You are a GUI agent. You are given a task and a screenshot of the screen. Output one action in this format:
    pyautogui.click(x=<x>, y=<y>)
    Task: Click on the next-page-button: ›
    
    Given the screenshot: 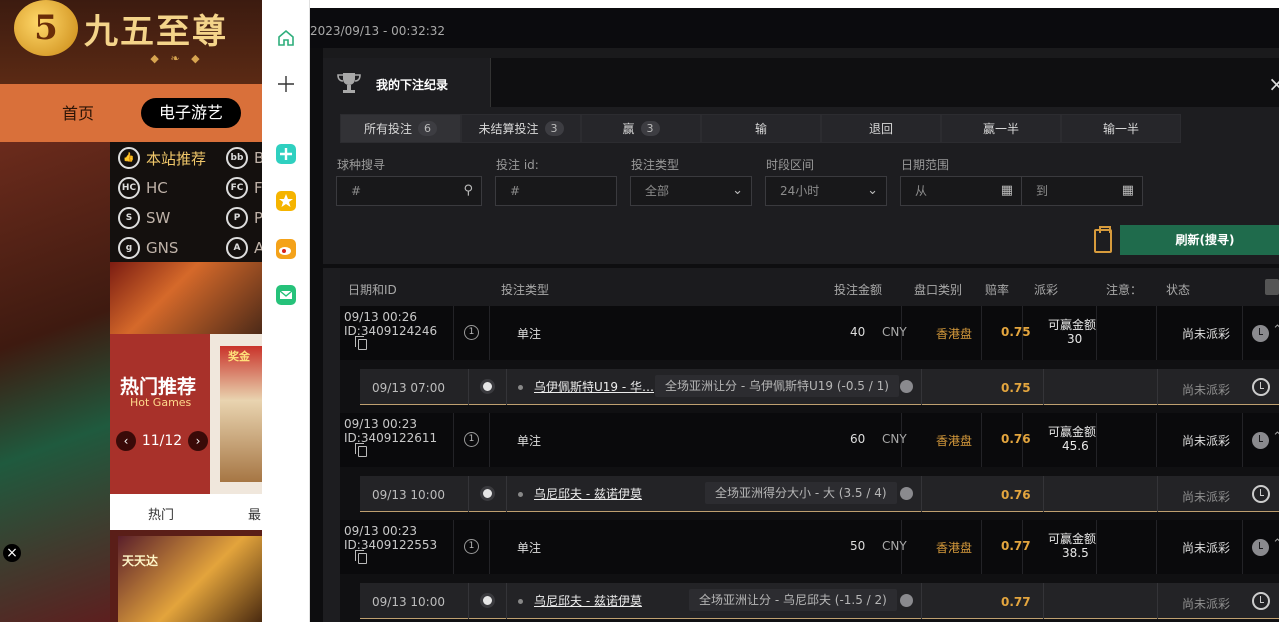 What is the action you would take?
    pyautogui.click(x=197, y=441)
    